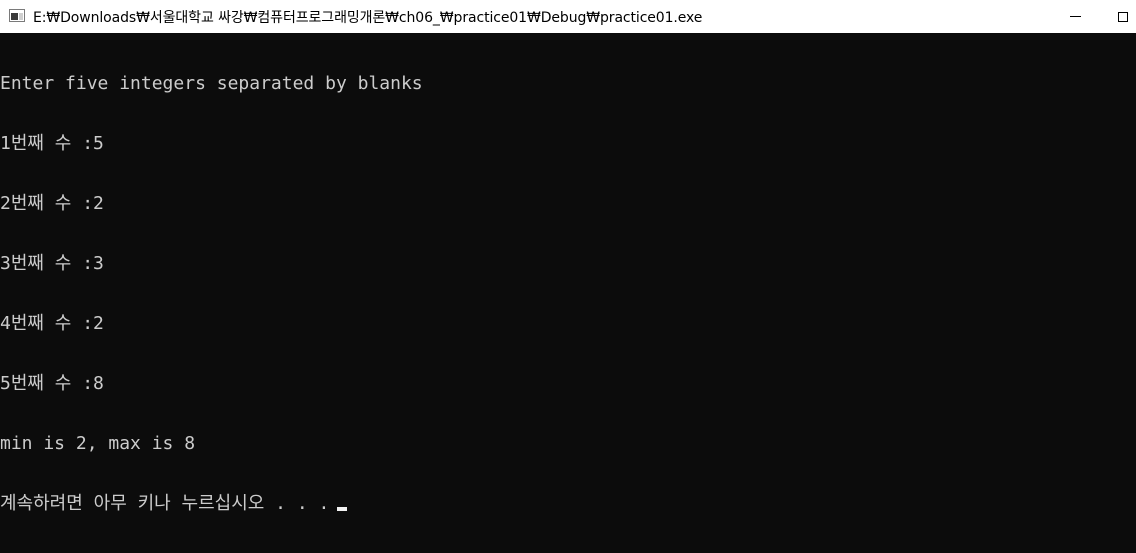  I want to click on maximize-button, so click(1122, 16).